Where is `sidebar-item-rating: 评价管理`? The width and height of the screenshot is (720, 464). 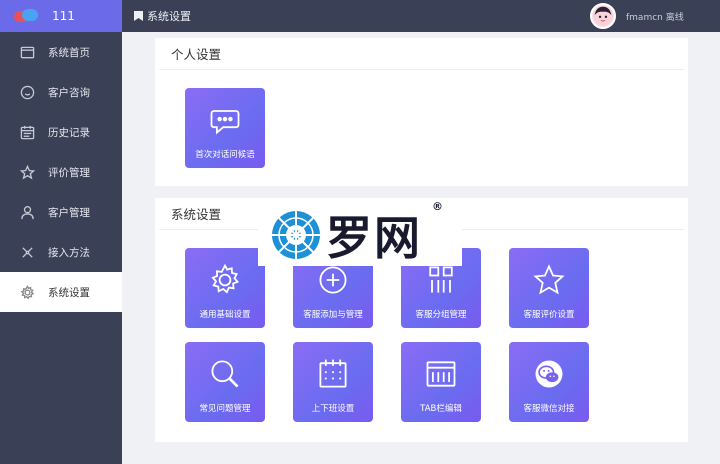
sidebar-item-rating: 评价管理 is located at coordinates (61, 172).